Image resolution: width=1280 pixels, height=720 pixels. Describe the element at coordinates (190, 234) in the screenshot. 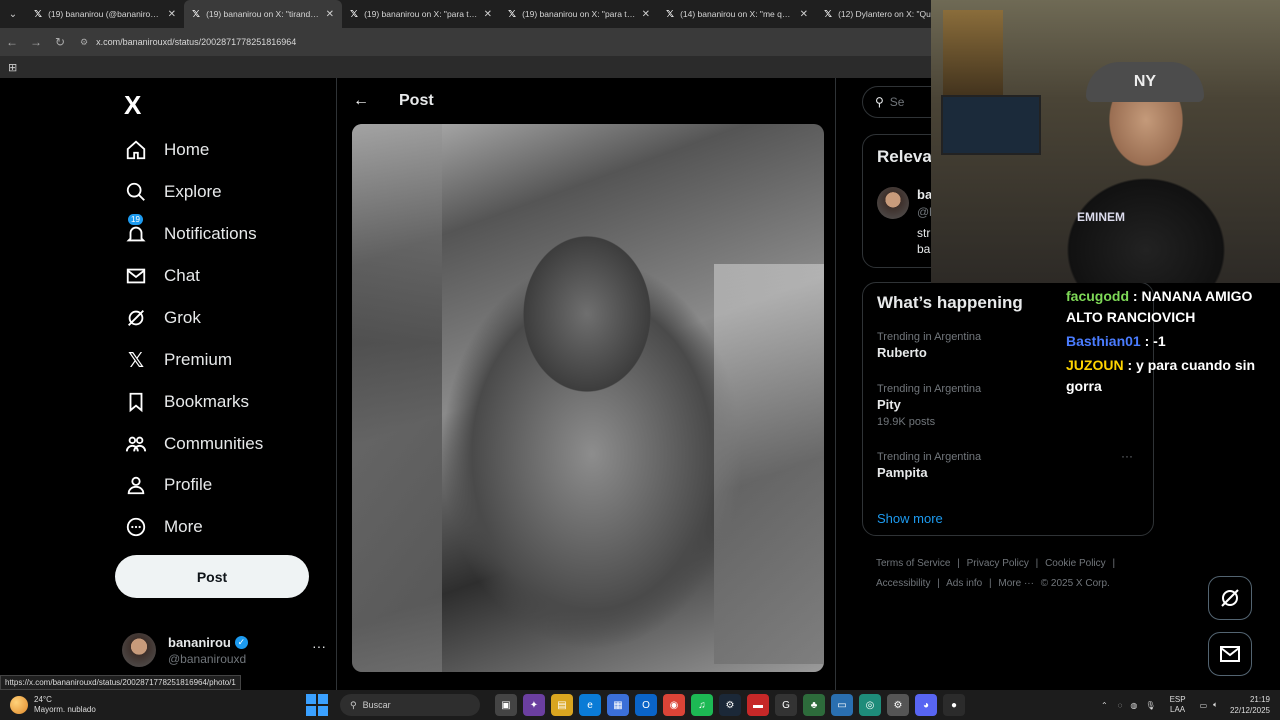

I see `nav-notifications: 19 Notifications` at that location.